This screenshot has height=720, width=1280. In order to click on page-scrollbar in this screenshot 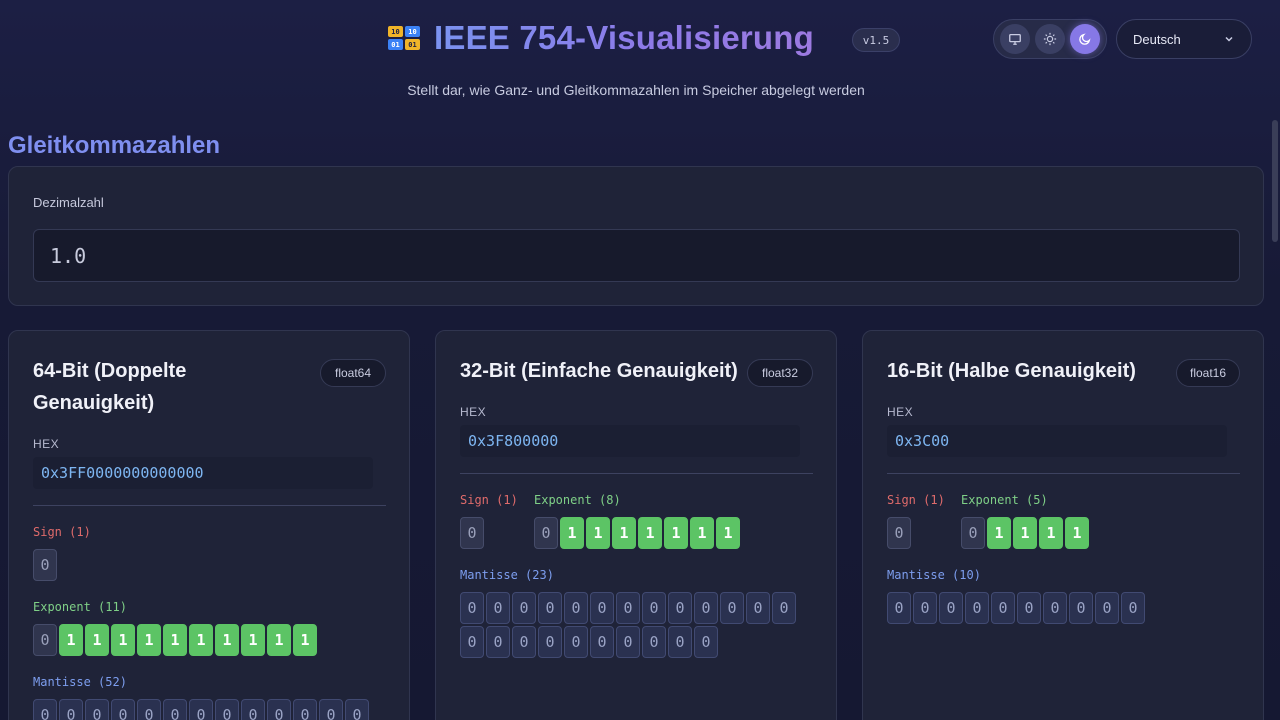, I will do `click(1275, 181)`.